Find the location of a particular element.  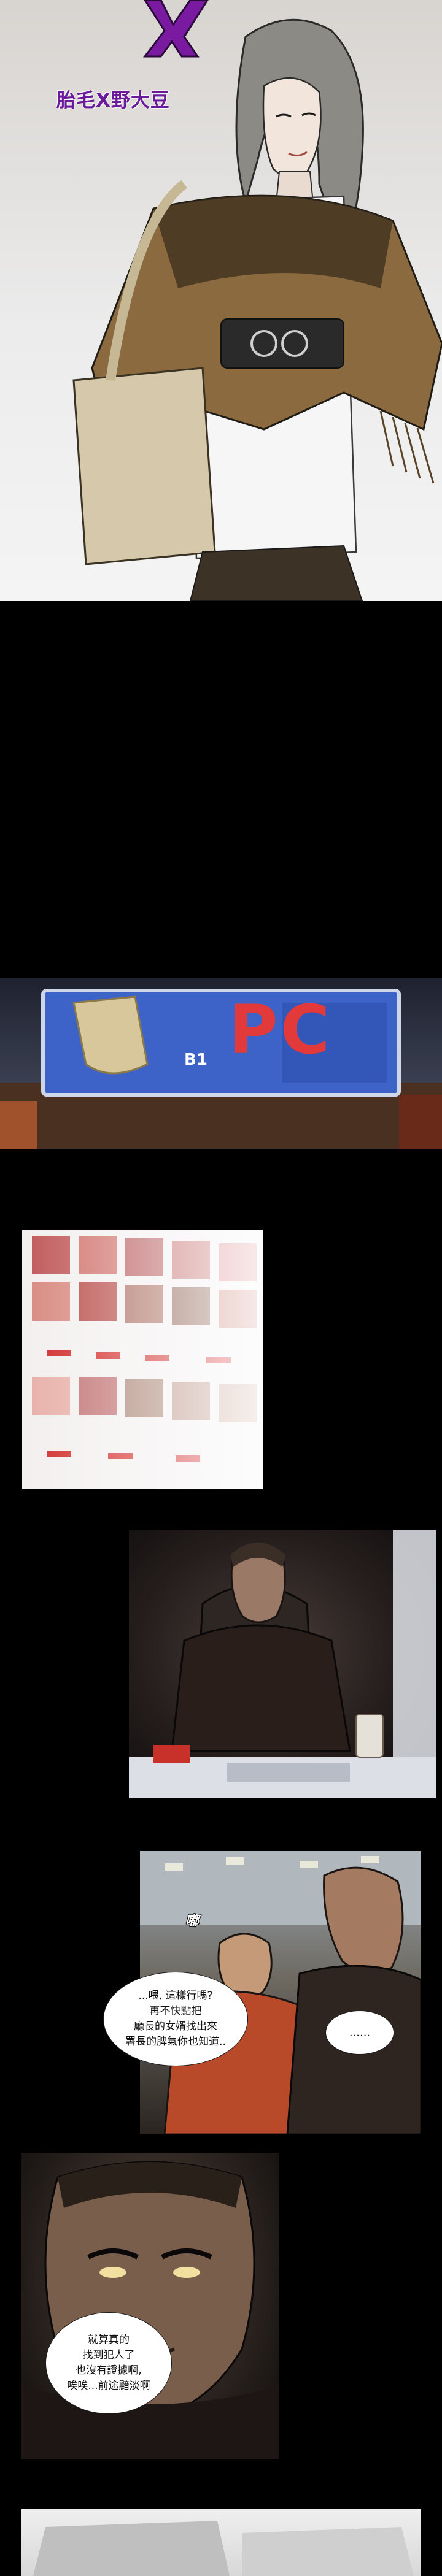

right-eye is located at coordinates (187, 2272).